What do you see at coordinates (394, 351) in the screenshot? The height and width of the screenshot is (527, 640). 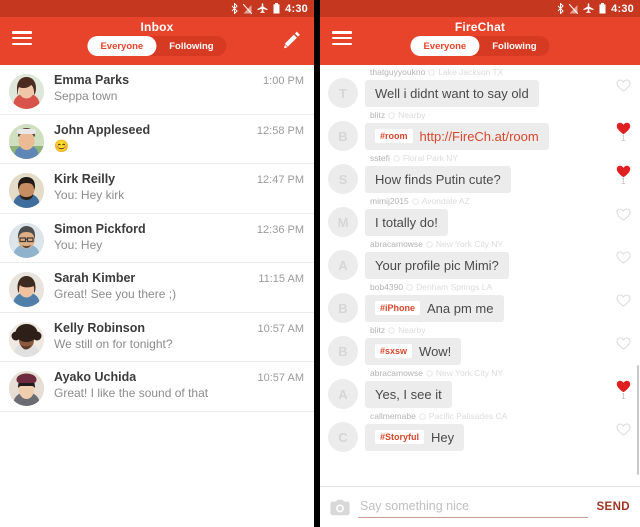 I see `hashtag-chip: #sxsw` at bounding box center [394, 351].